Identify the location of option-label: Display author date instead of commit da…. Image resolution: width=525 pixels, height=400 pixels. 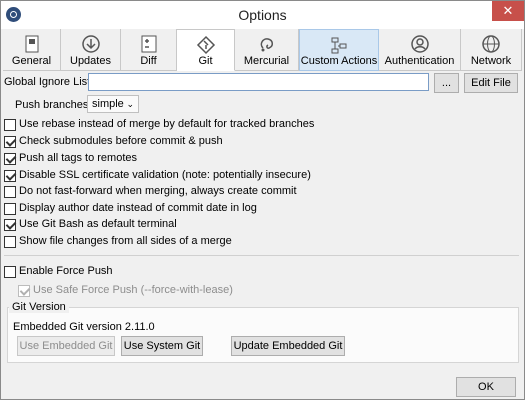
(138, 208).